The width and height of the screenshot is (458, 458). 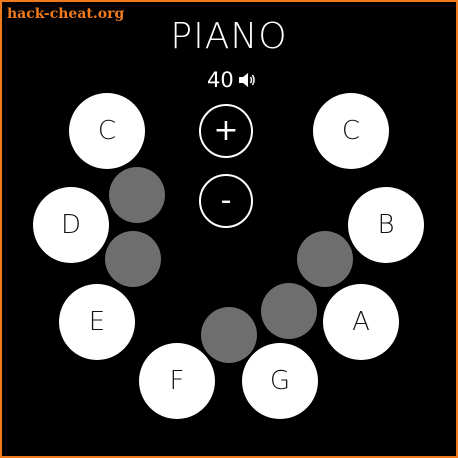 What do you see at coordinates (229, 36) in the screenshot?
I see `page-title: PIANO` at bounding box center [229, 36].